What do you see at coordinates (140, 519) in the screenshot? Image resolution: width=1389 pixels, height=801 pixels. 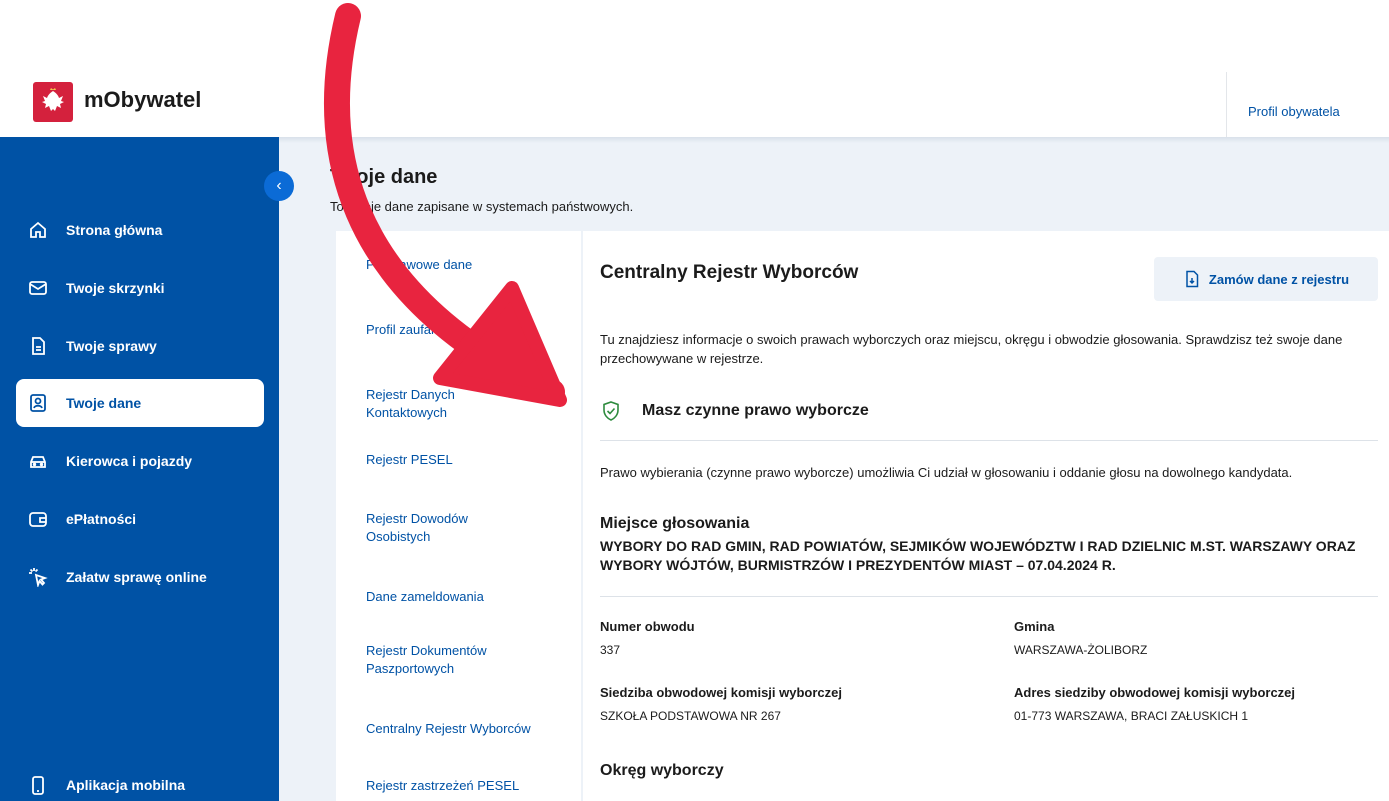 I see `sidebar-item-payments: ePłatności` at bounding box center [140, 519].